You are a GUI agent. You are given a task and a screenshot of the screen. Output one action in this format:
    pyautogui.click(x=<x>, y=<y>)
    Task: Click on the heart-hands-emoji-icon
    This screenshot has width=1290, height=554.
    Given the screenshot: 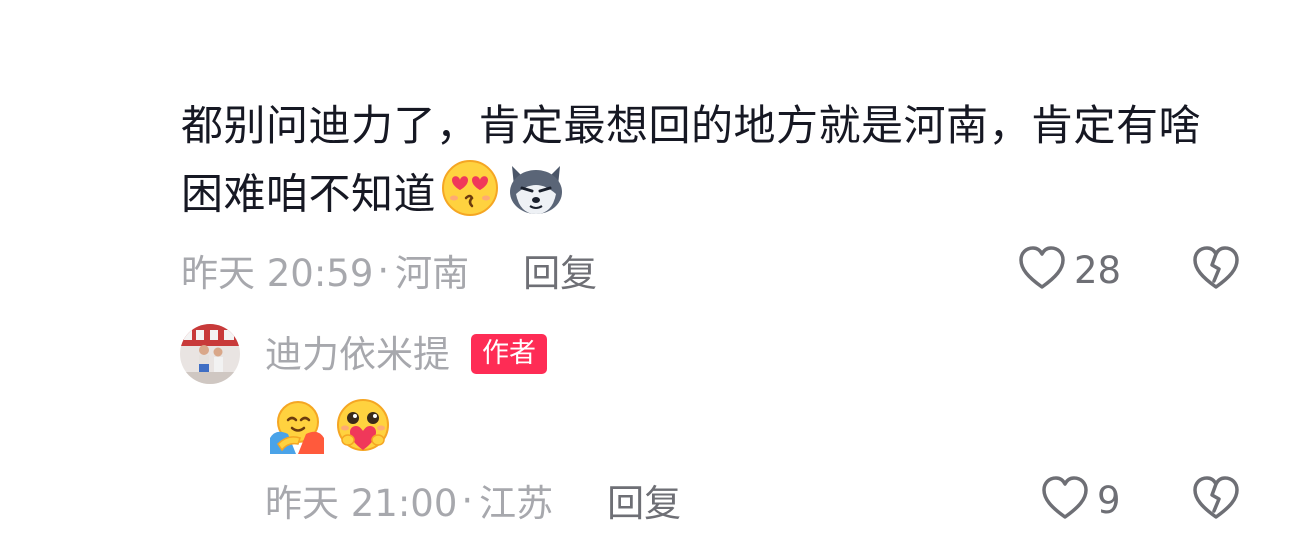 What is the action you would take?
    pyautogui.click(x=363, y=429)
    